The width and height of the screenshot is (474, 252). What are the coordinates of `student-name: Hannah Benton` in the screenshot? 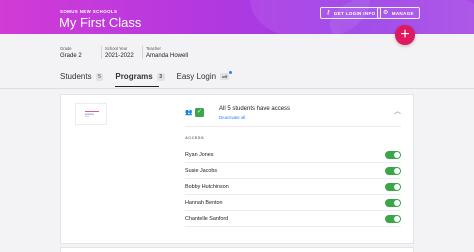 It's located at (204, 203).